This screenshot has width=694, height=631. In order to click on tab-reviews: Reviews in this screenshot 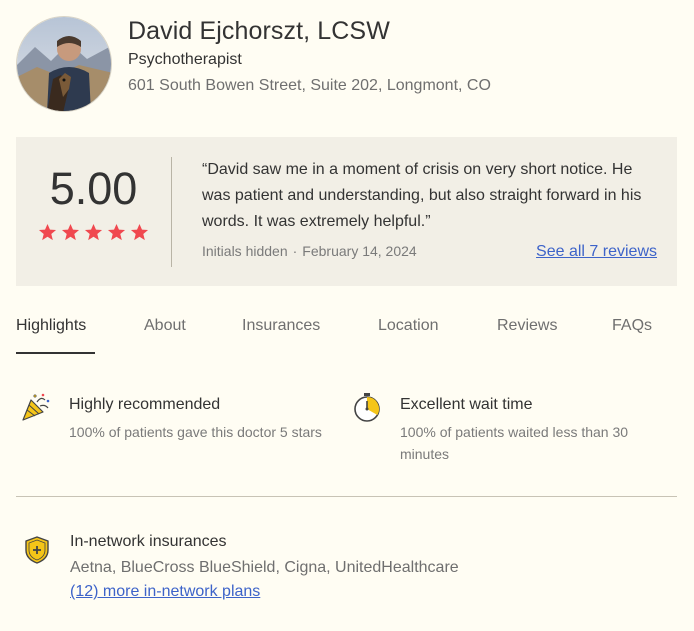, I will do `click(527, 326)`.